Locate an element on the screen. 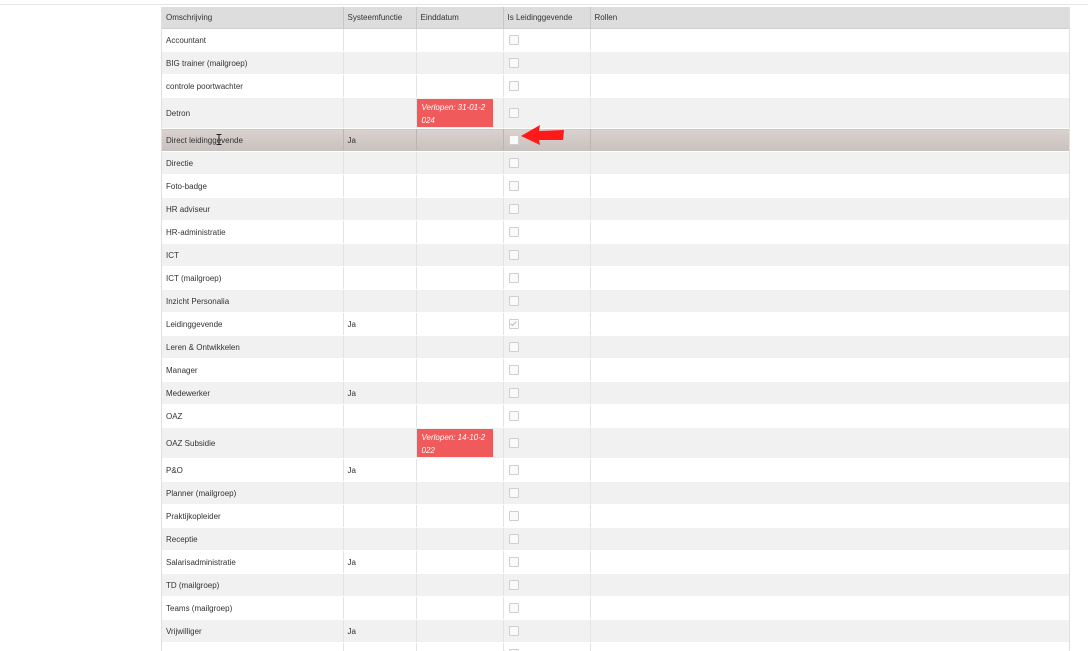 The width and height of the screenshot is (1088, 651). table-row: Medewerker Ja is located at coordinates (615, 393).